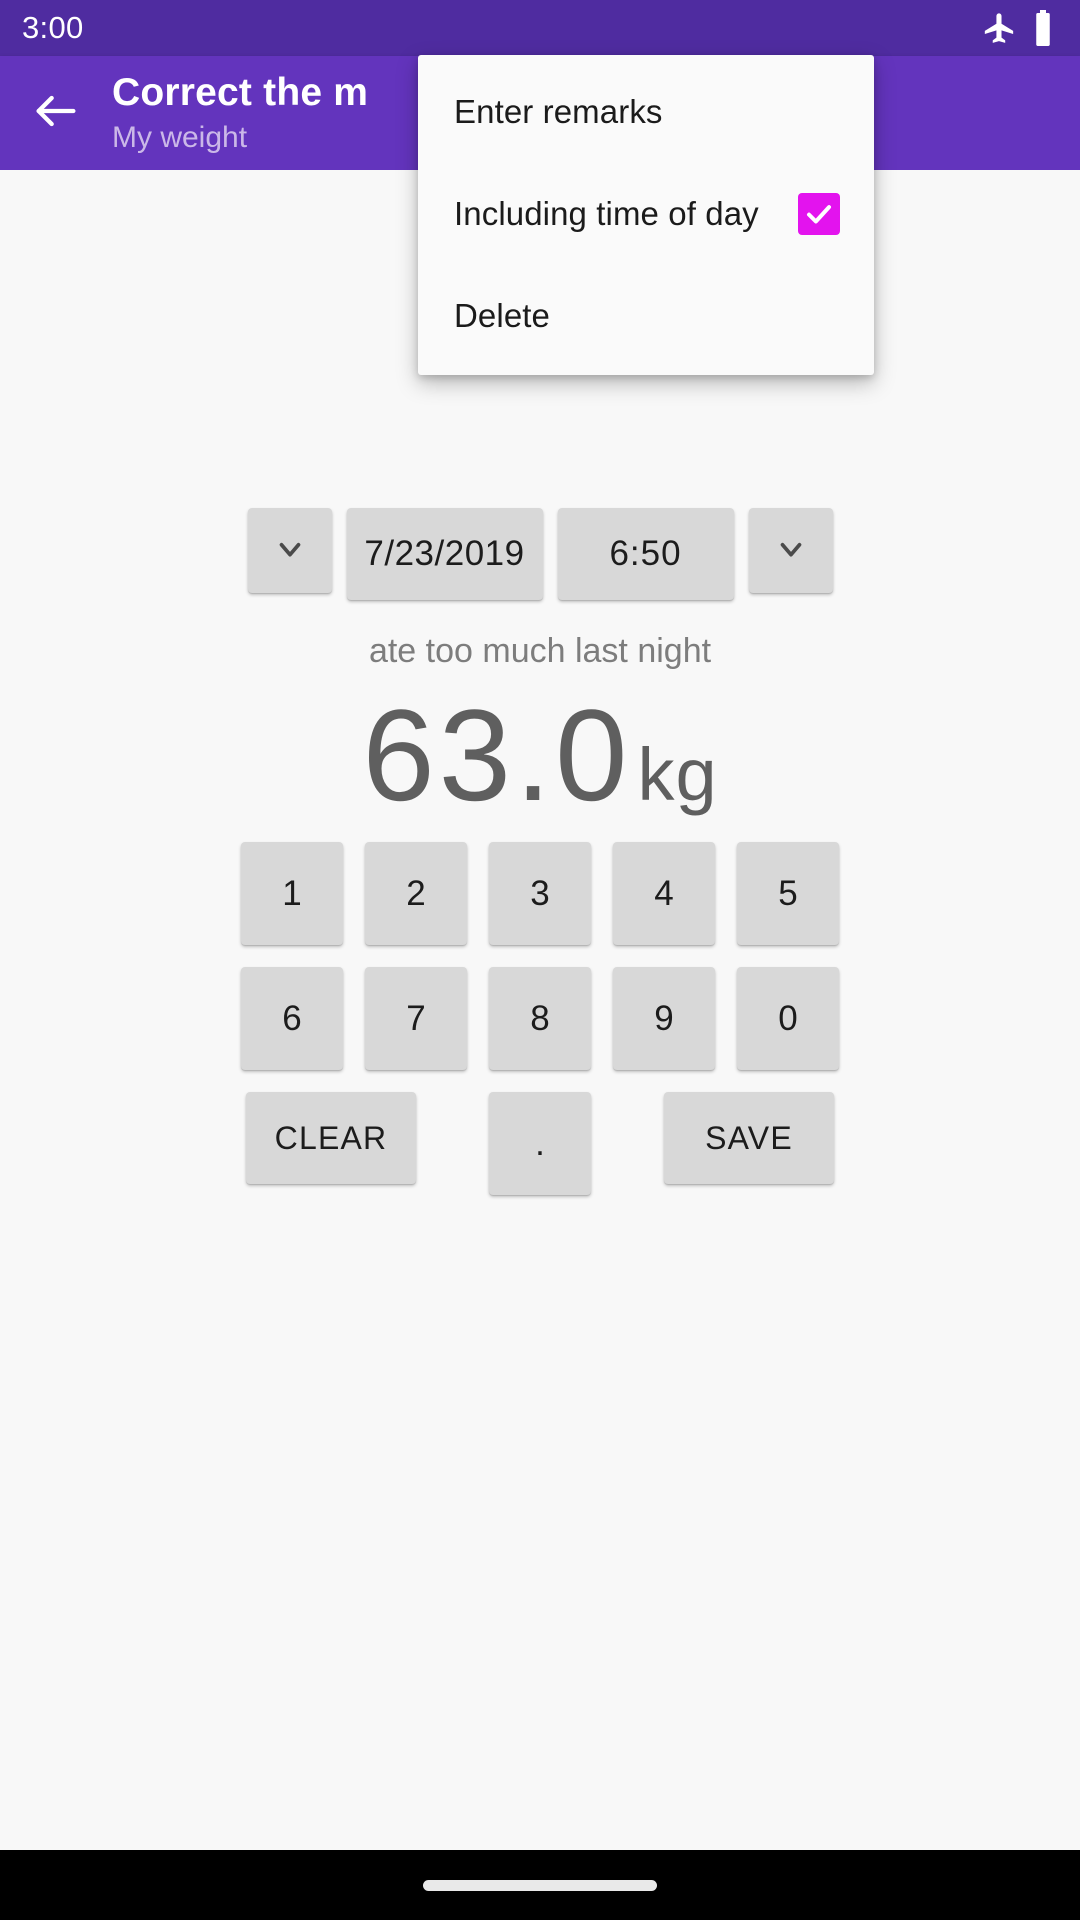 The width and height of the screenshot is (1080, 1920). Describe the element at coordinates (558, 111) in the screenshot. I see `menu-item-label: Enter remarks` at that location.